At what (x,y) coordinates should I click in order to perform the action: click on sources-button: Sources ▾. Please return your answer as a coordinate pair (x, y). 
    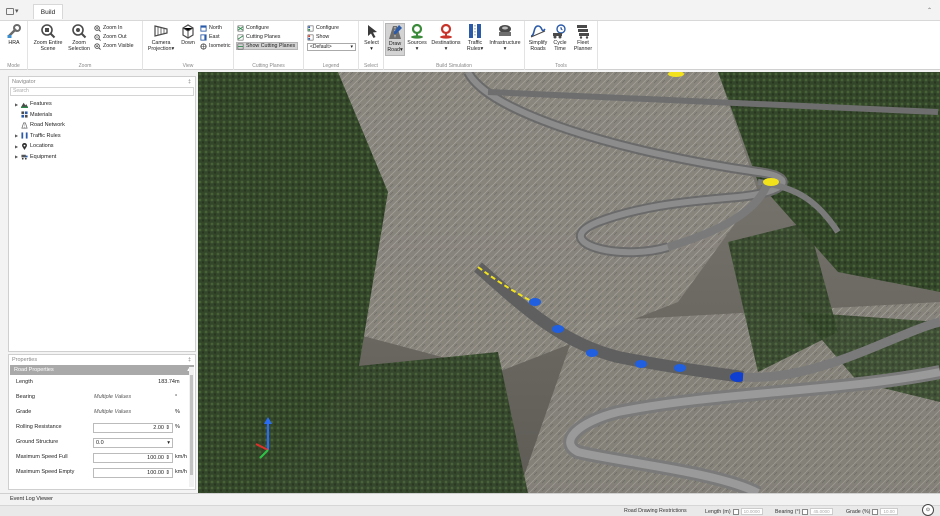
    Looking at the image, I should click on (417, 37).